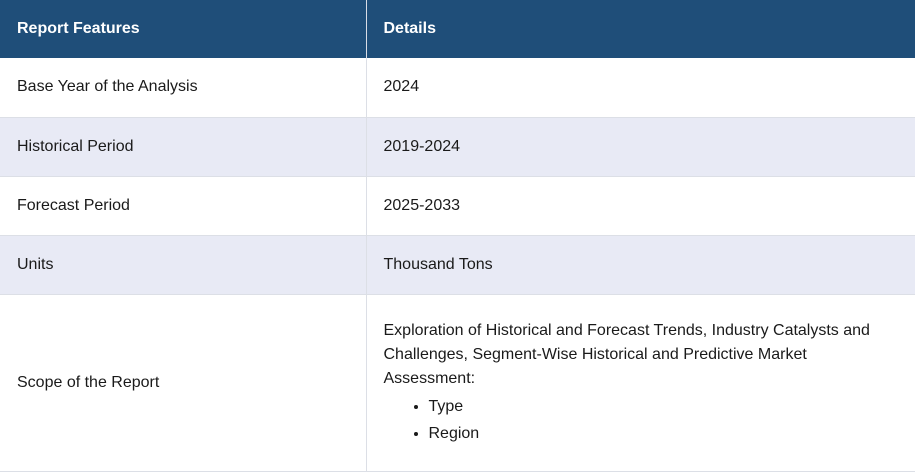 Image resolution: width=915 pixels, height=472 pixels. What do you see at coordinates (640, 265) in the screenshot?
I see `row-detail: Thousand Tons` at bounding box center [640, 265].